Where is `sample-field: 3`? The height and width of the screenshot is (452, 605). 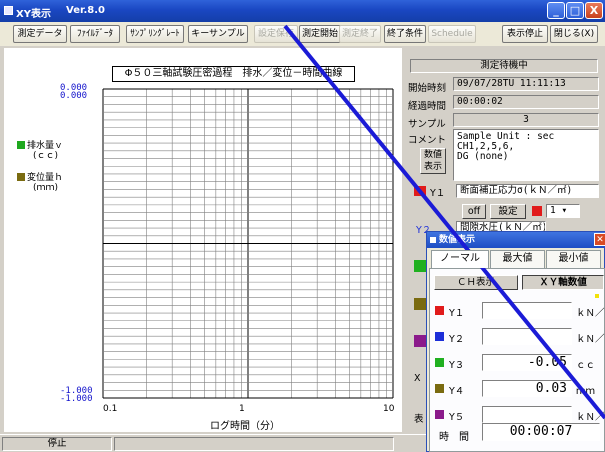
sample-field: 3 is located at coordinates (526, 120).